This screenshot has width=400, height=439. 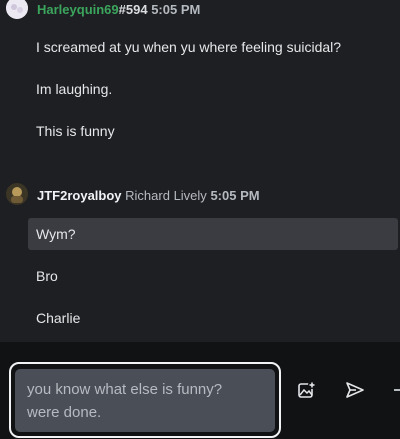 I want to click on message-line: Charlie, so click(x=58, y=318).